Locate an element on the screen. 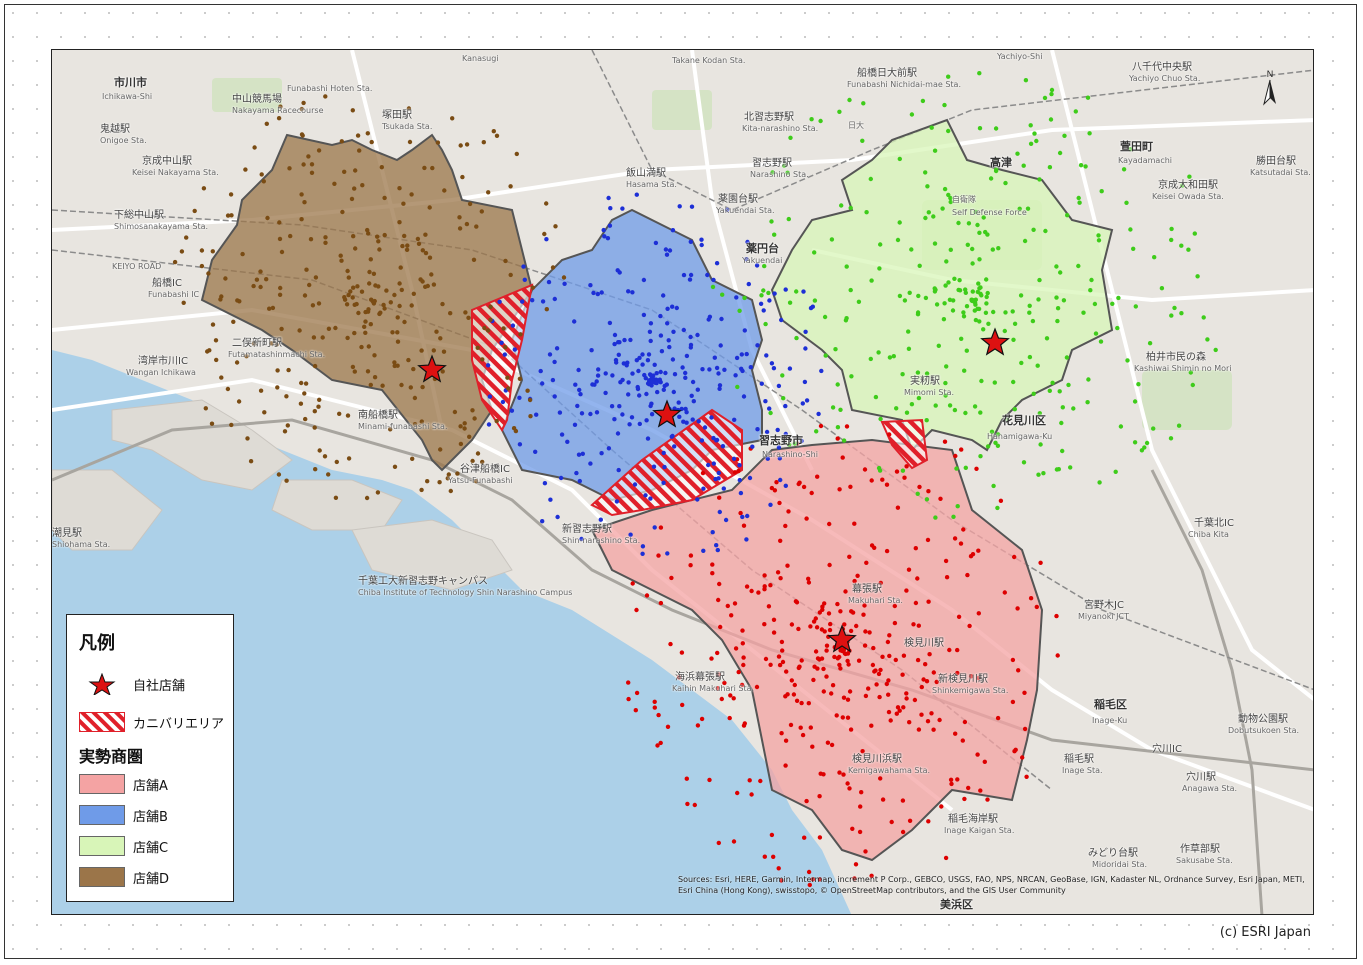  label-hanamigawa: 花見川区 is located at coordinates (1024, 420).